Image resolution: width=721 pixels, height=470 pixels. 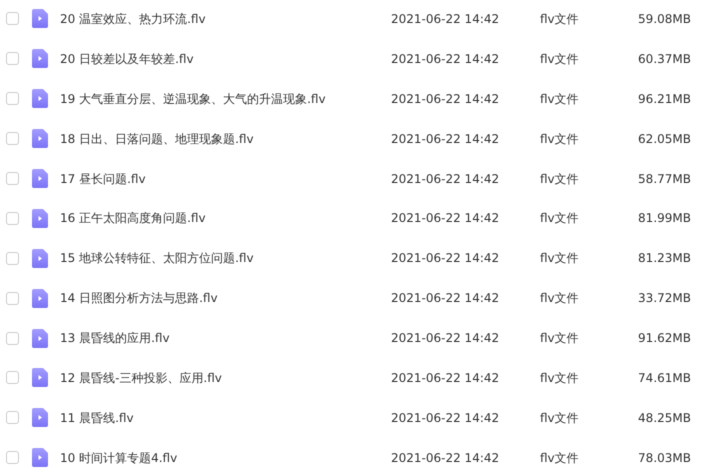 I want to click on file-name: 13 晨昏线的应用.flv, so click(x=225, y=338).